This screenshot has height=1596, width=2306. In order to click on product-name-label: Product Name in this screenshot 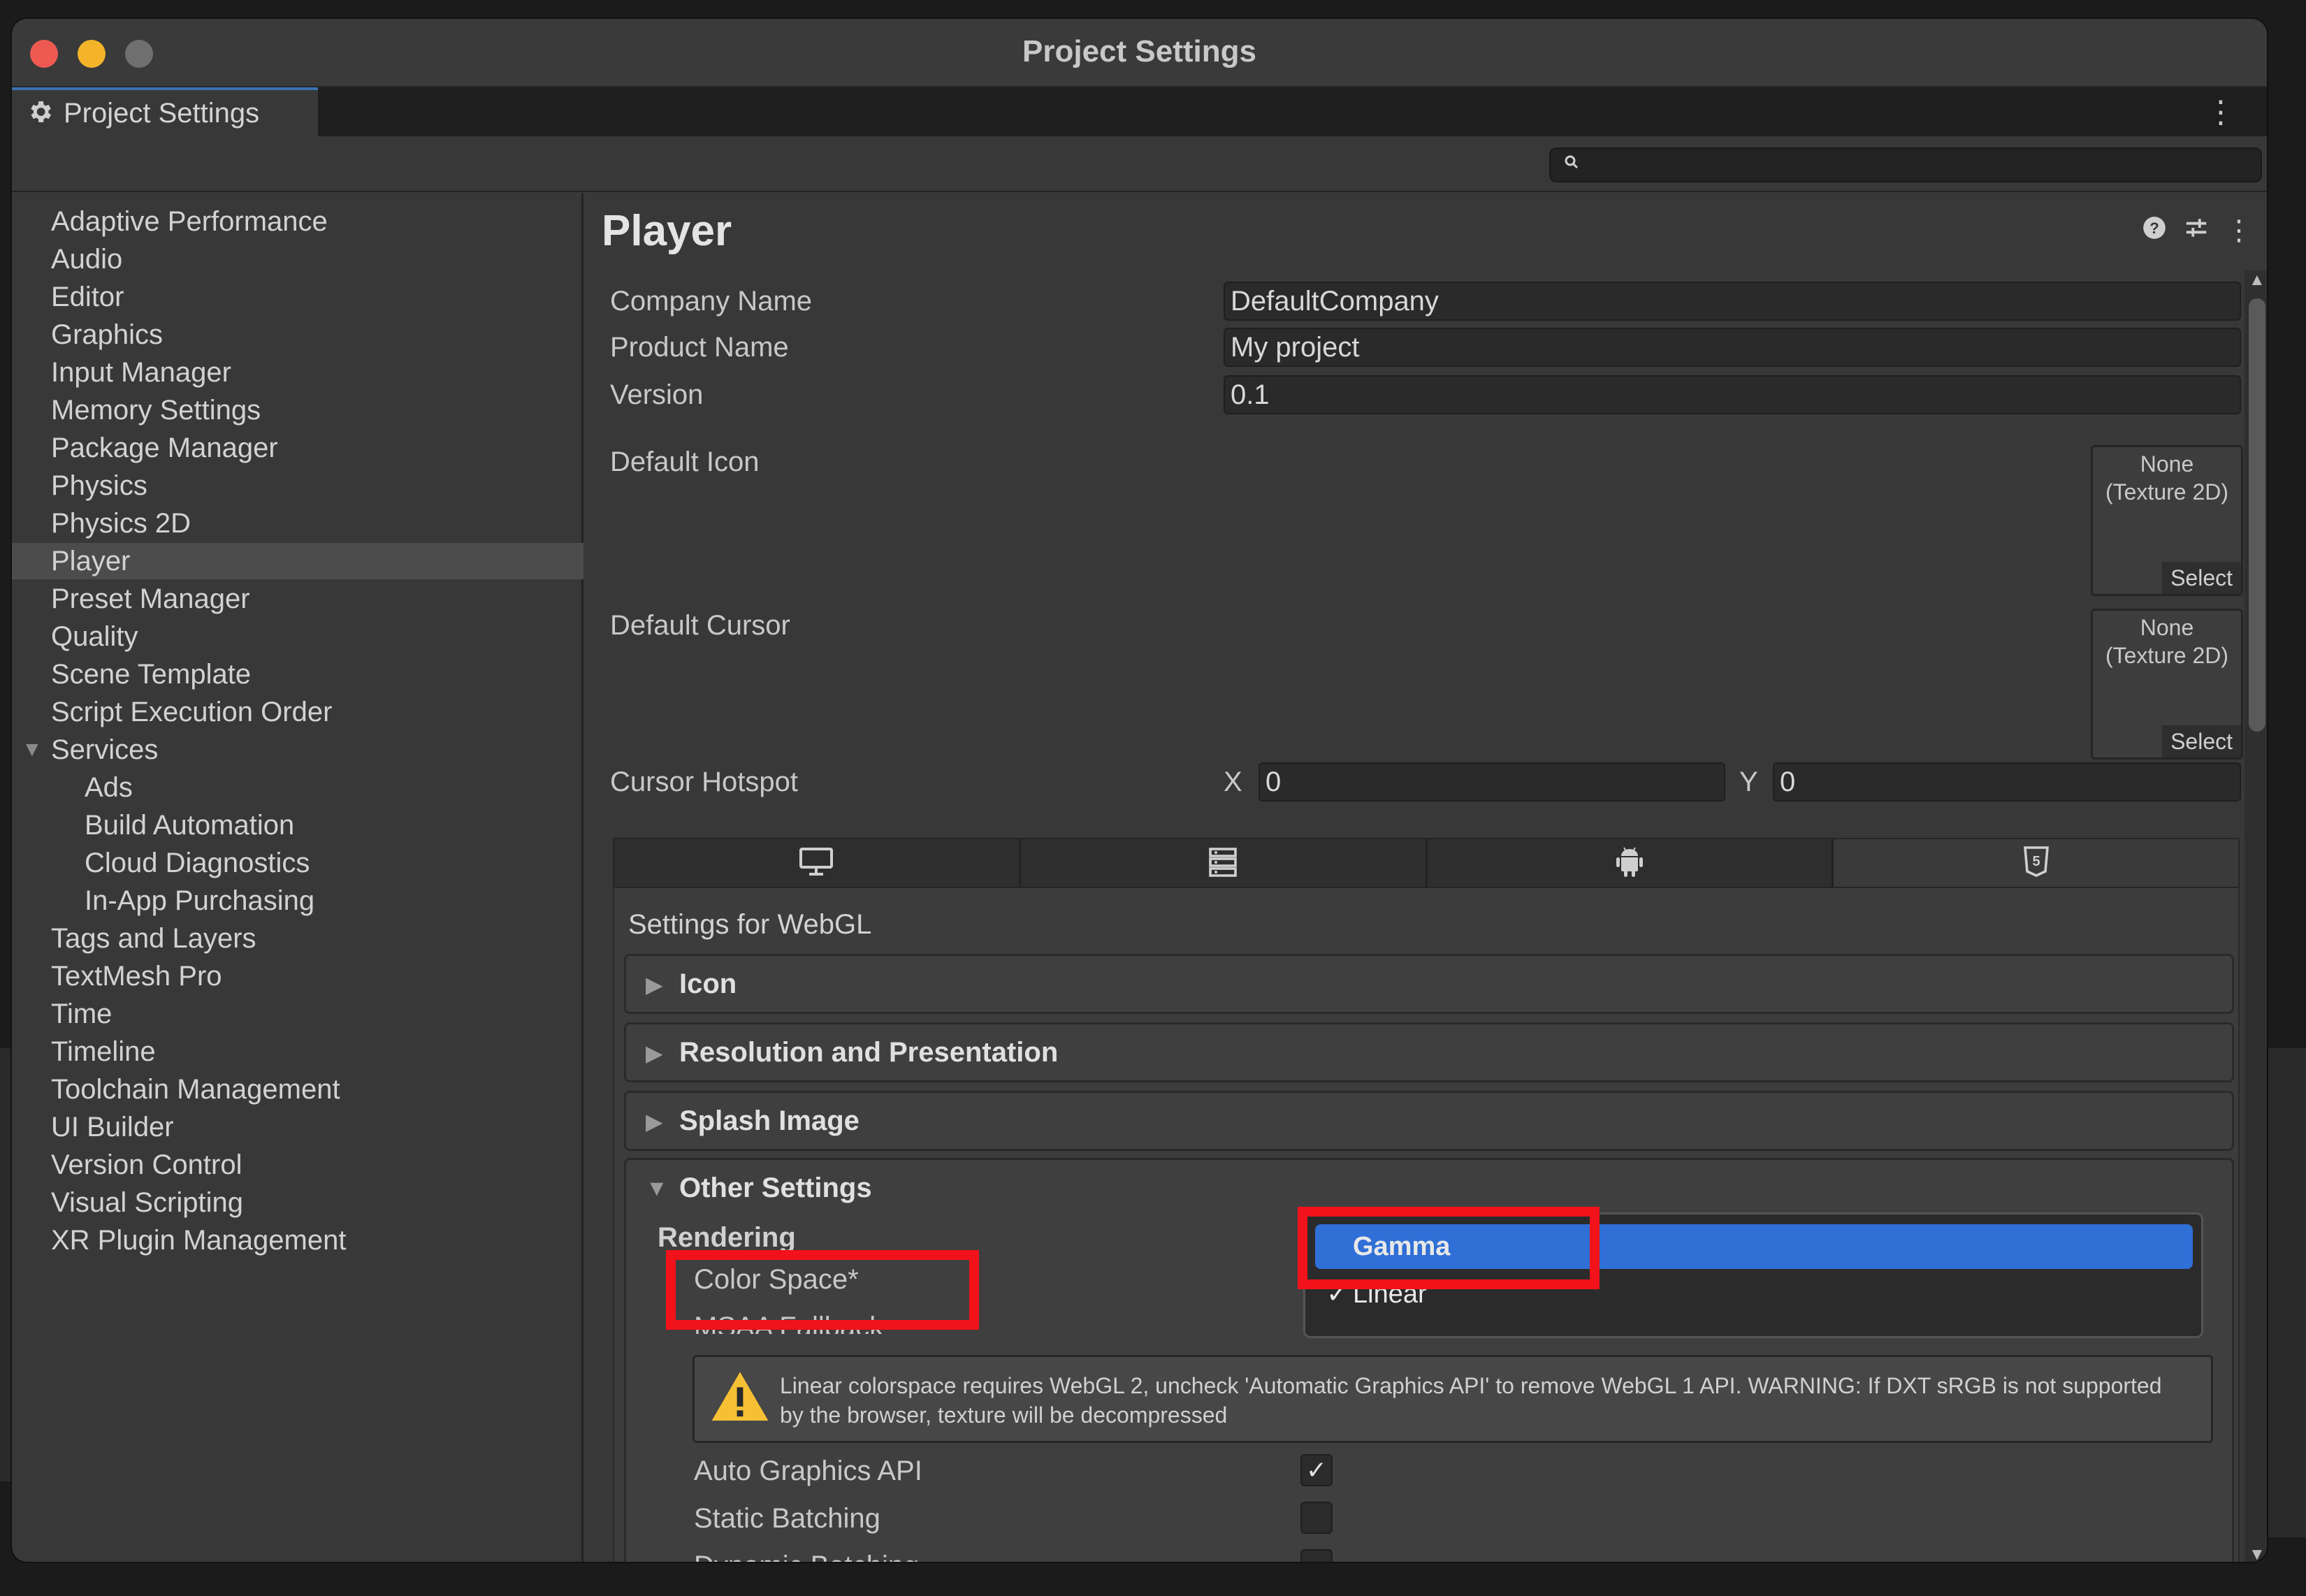, I will do `click(699, 347)`.